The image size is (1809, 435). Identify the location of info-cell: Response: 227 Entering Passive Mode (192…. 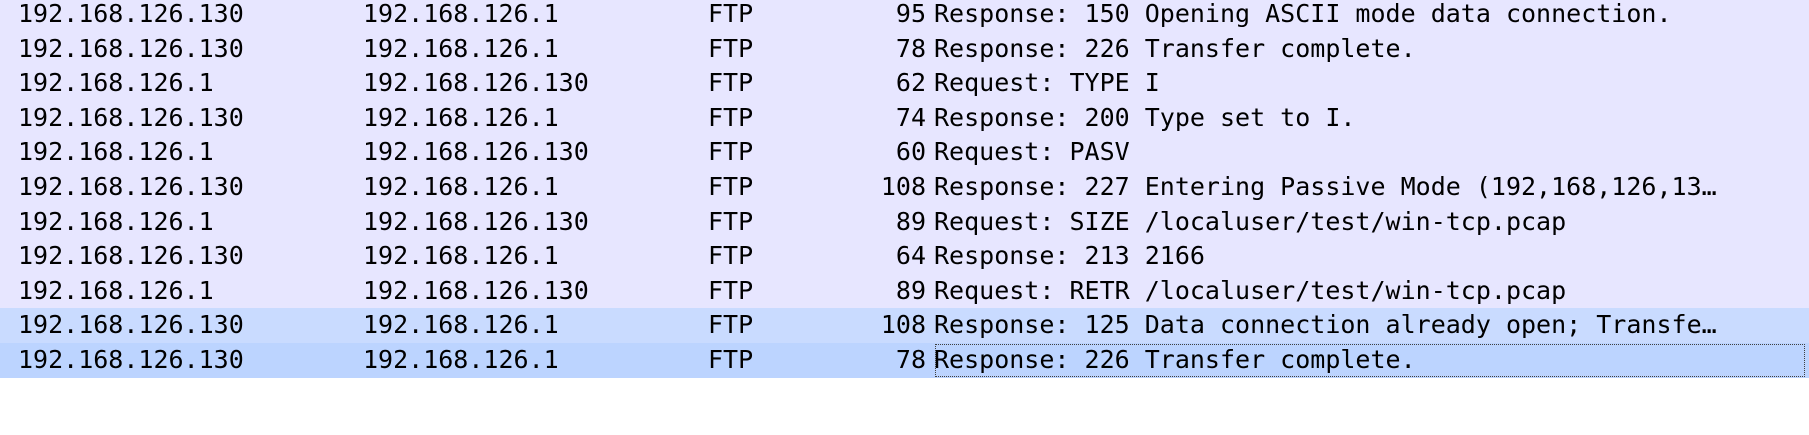
(1325, 186).